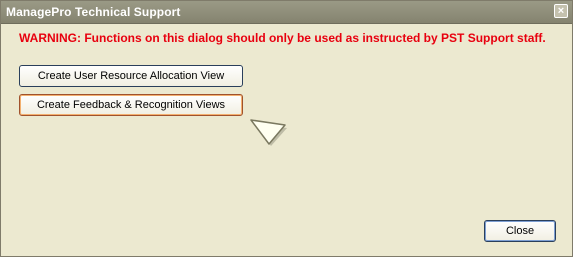  I want to click on mouse-pointer-icon, so click(268, 132).